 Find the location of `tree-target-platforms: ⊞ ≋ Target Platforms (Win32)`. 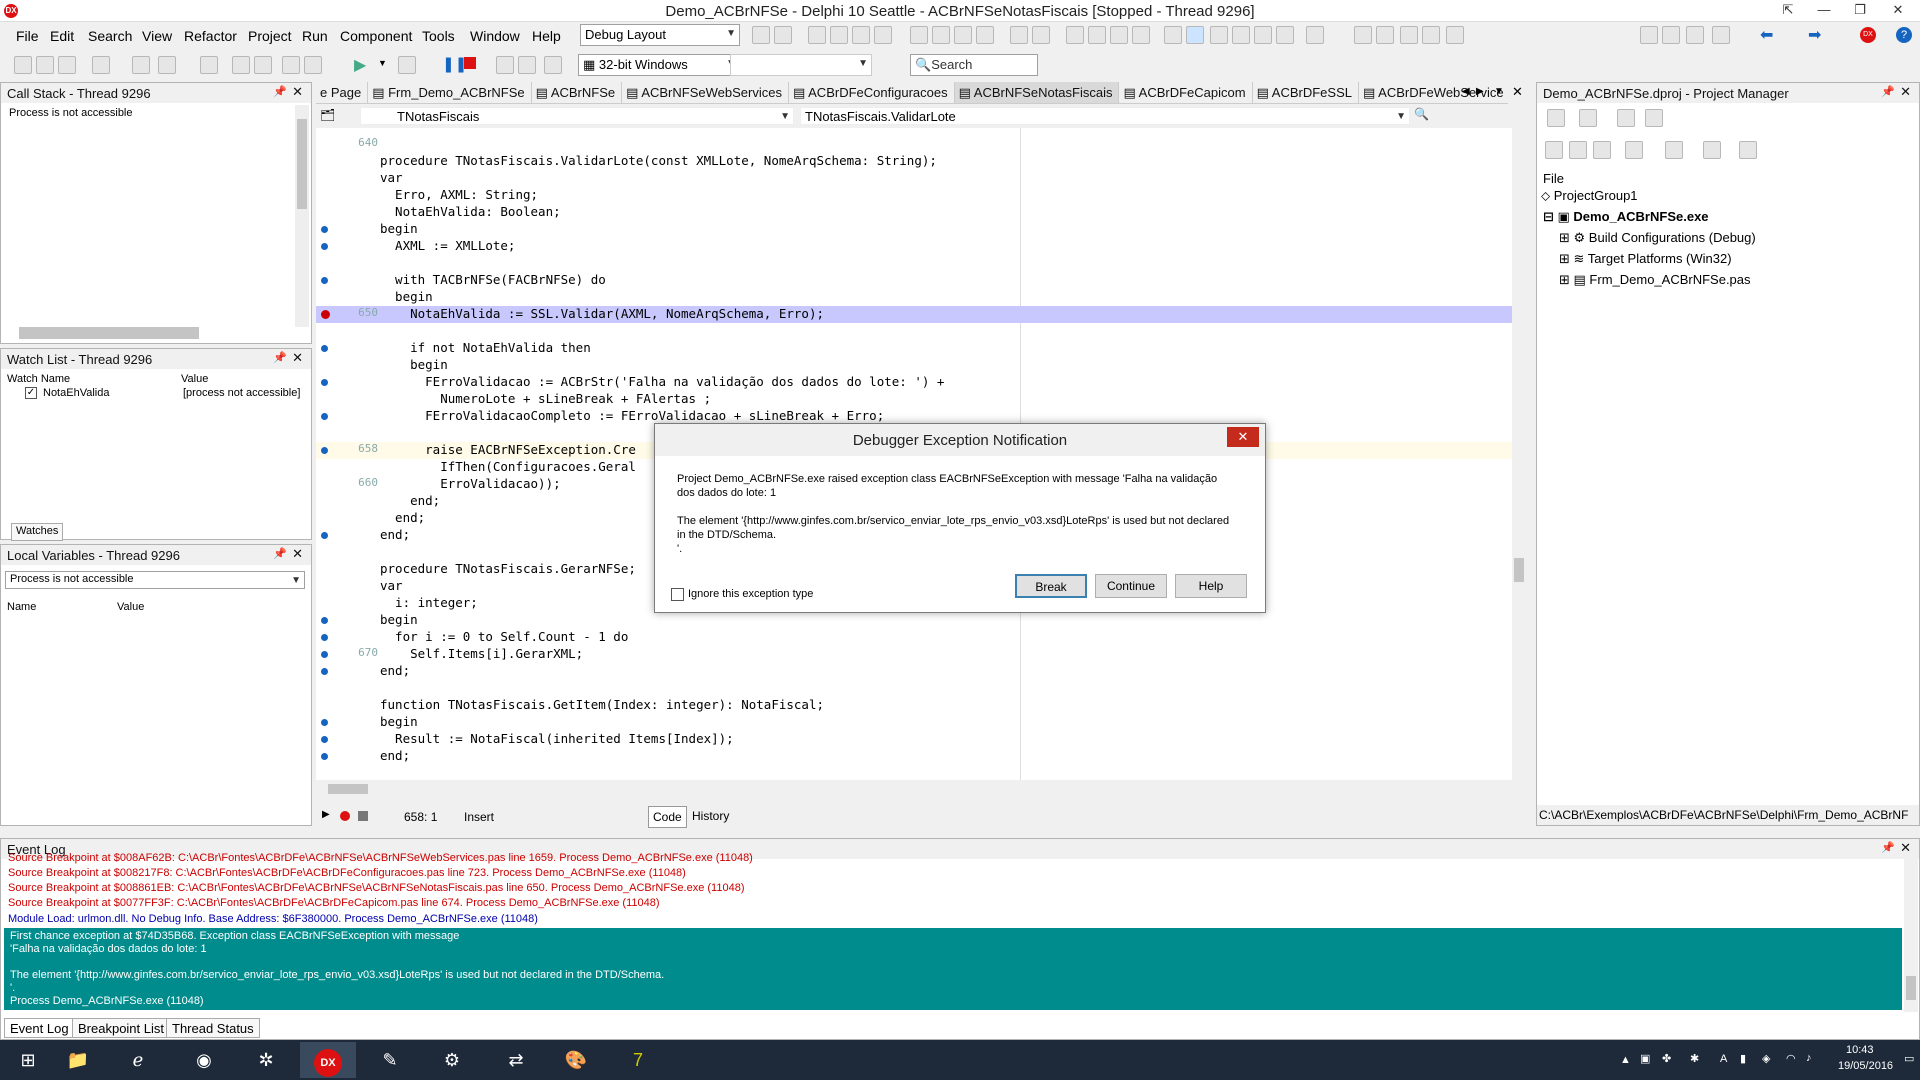

tree-target-platforms: ⊞ ≋ Target Platforms (Win32) is located at coordinates (1645, 259).